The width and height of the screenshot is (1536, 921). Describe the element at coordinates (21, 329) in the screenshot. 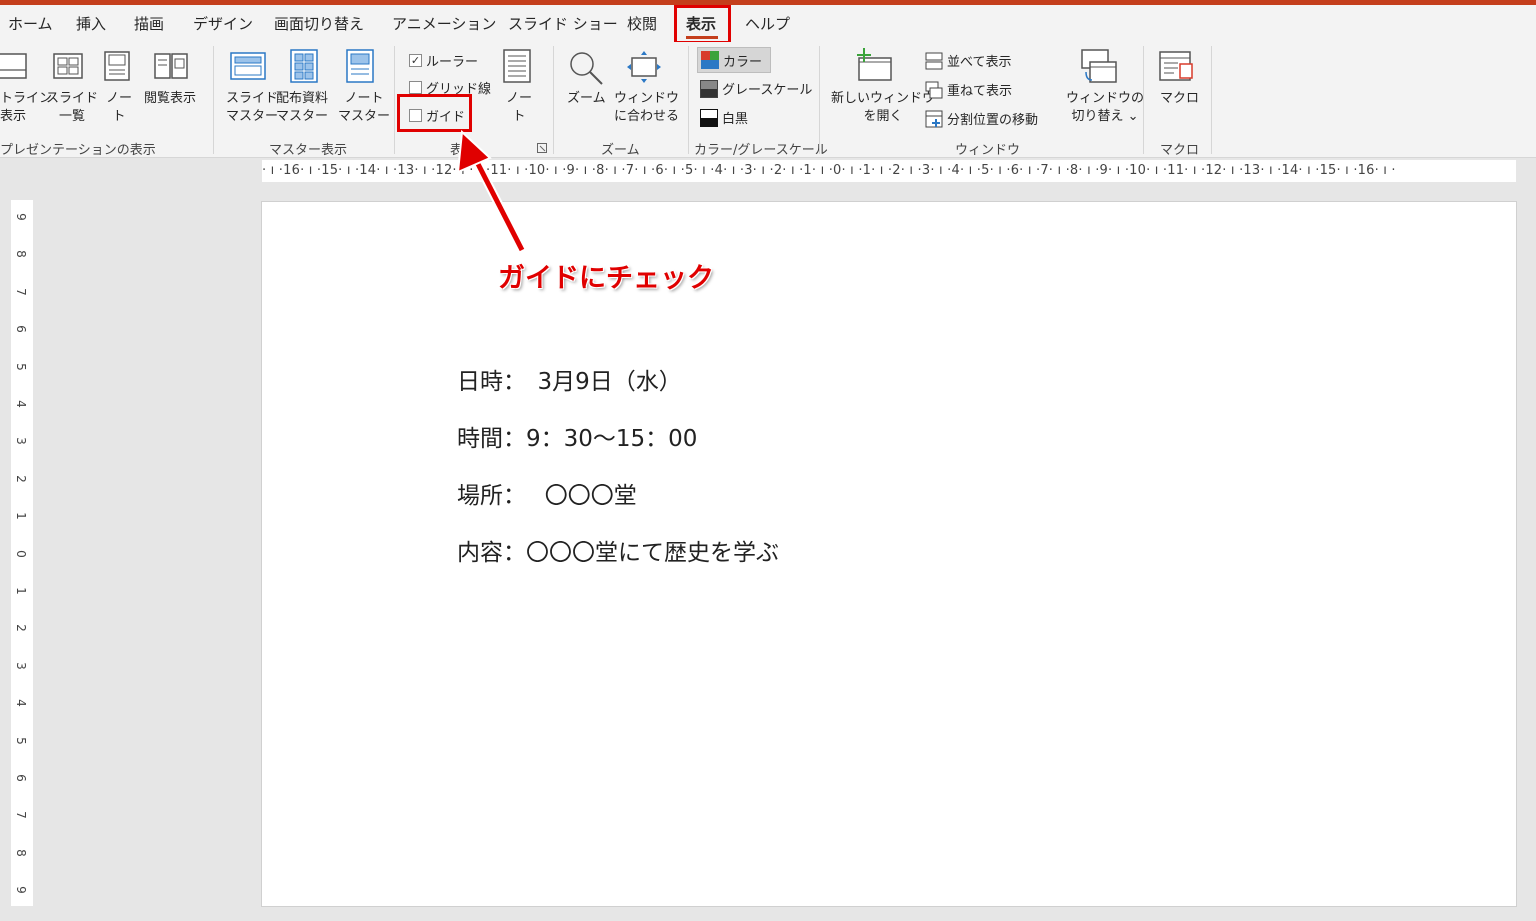

I see `vertical-ruler-number: 6` at that location.